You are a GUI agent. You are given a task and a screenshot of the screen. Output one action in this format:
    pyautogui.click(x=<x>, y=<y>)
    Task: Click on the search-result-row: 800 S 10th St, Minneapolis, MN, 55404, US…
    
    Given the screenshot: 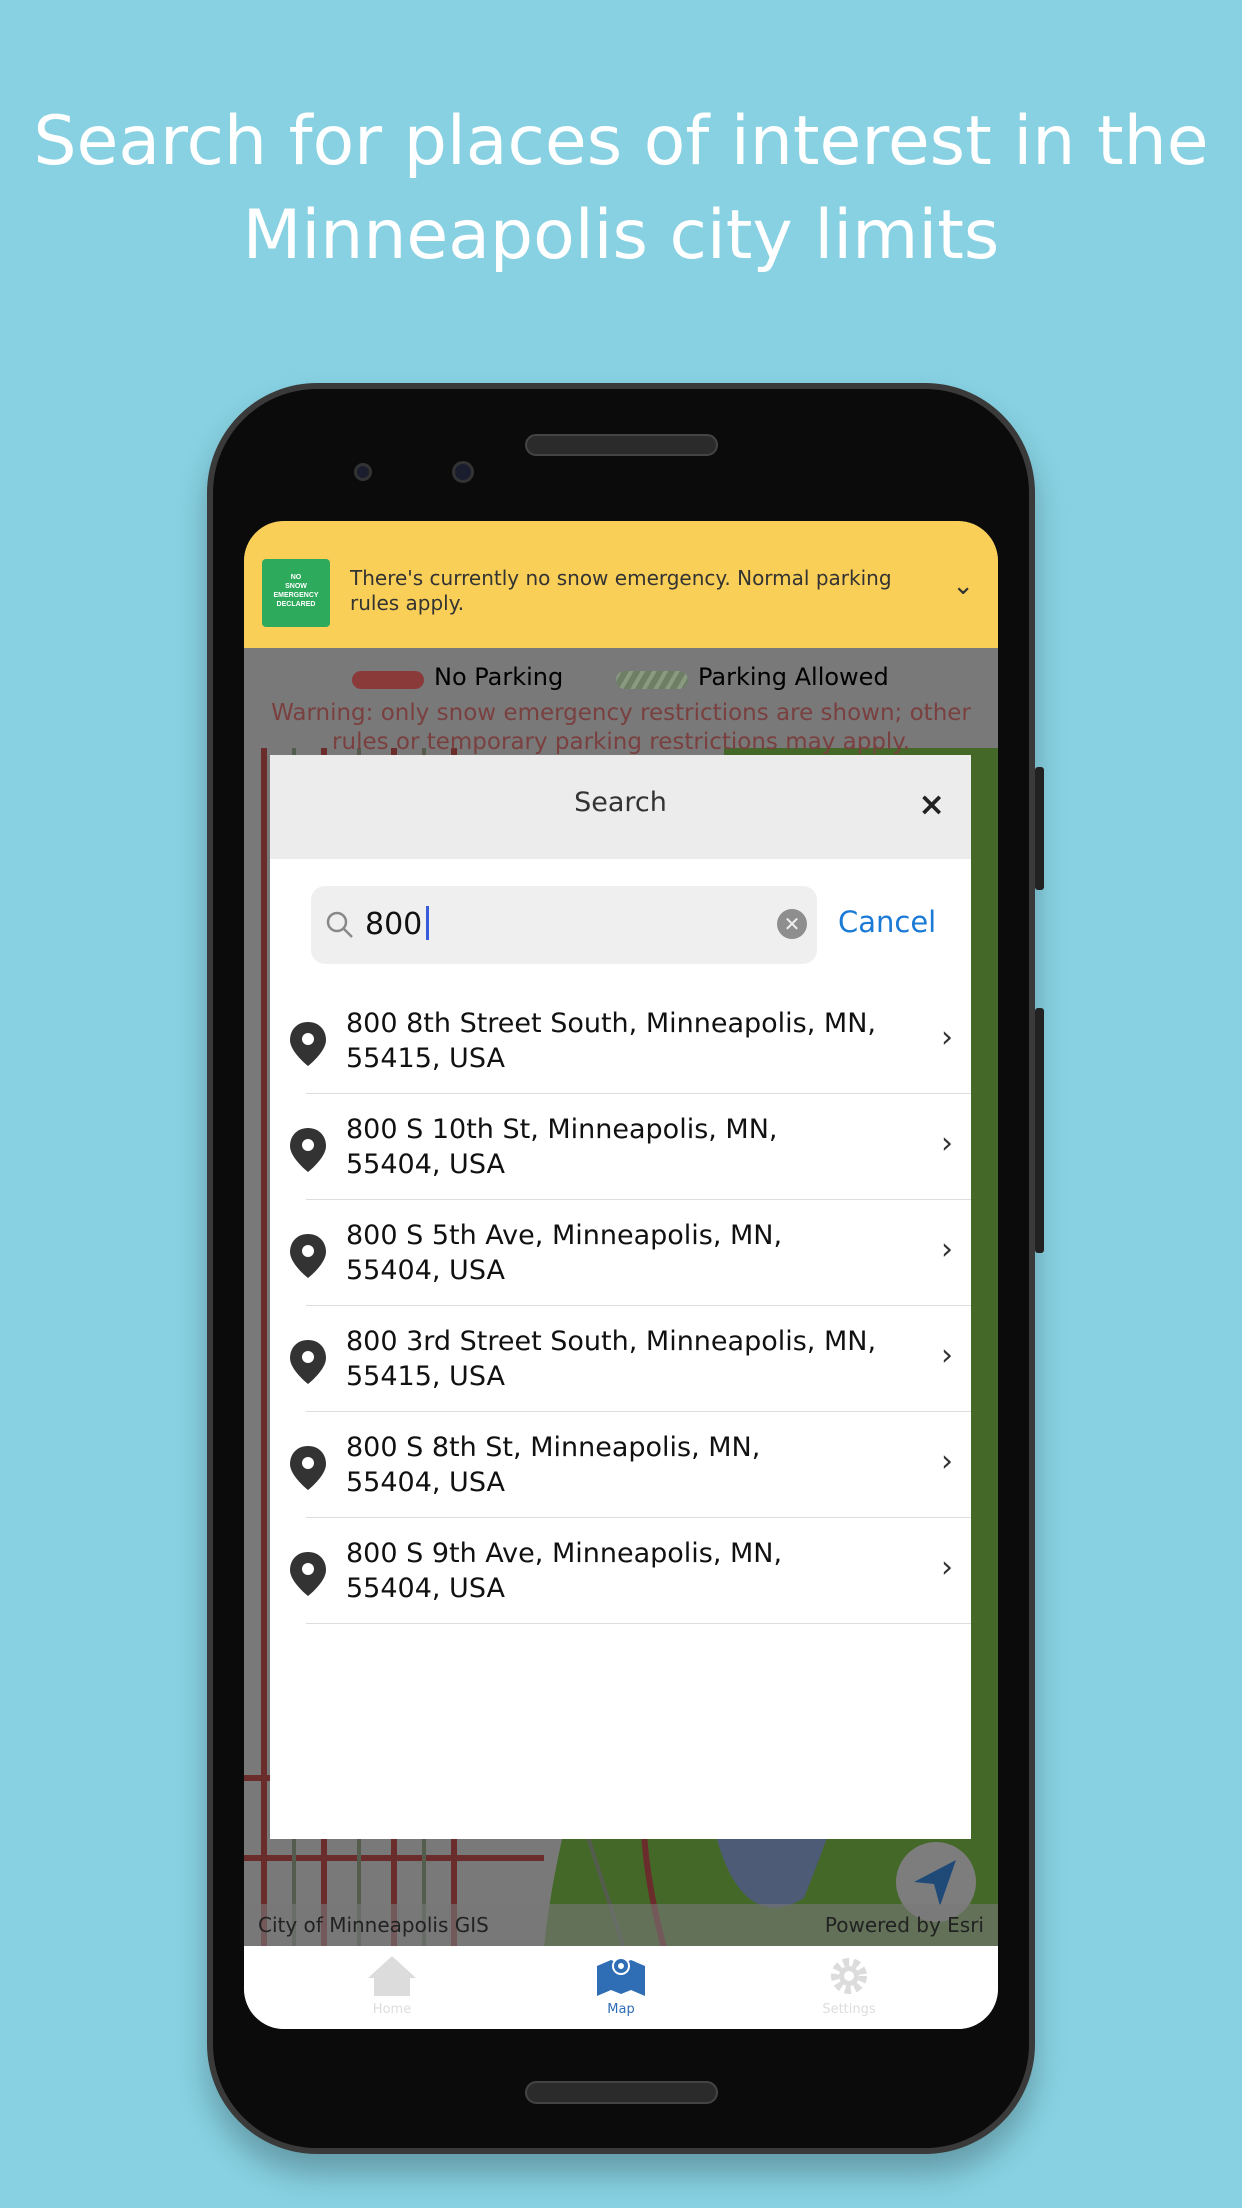 What is the action you would take?
    pyautogui.click(x=620, y=1147)
    